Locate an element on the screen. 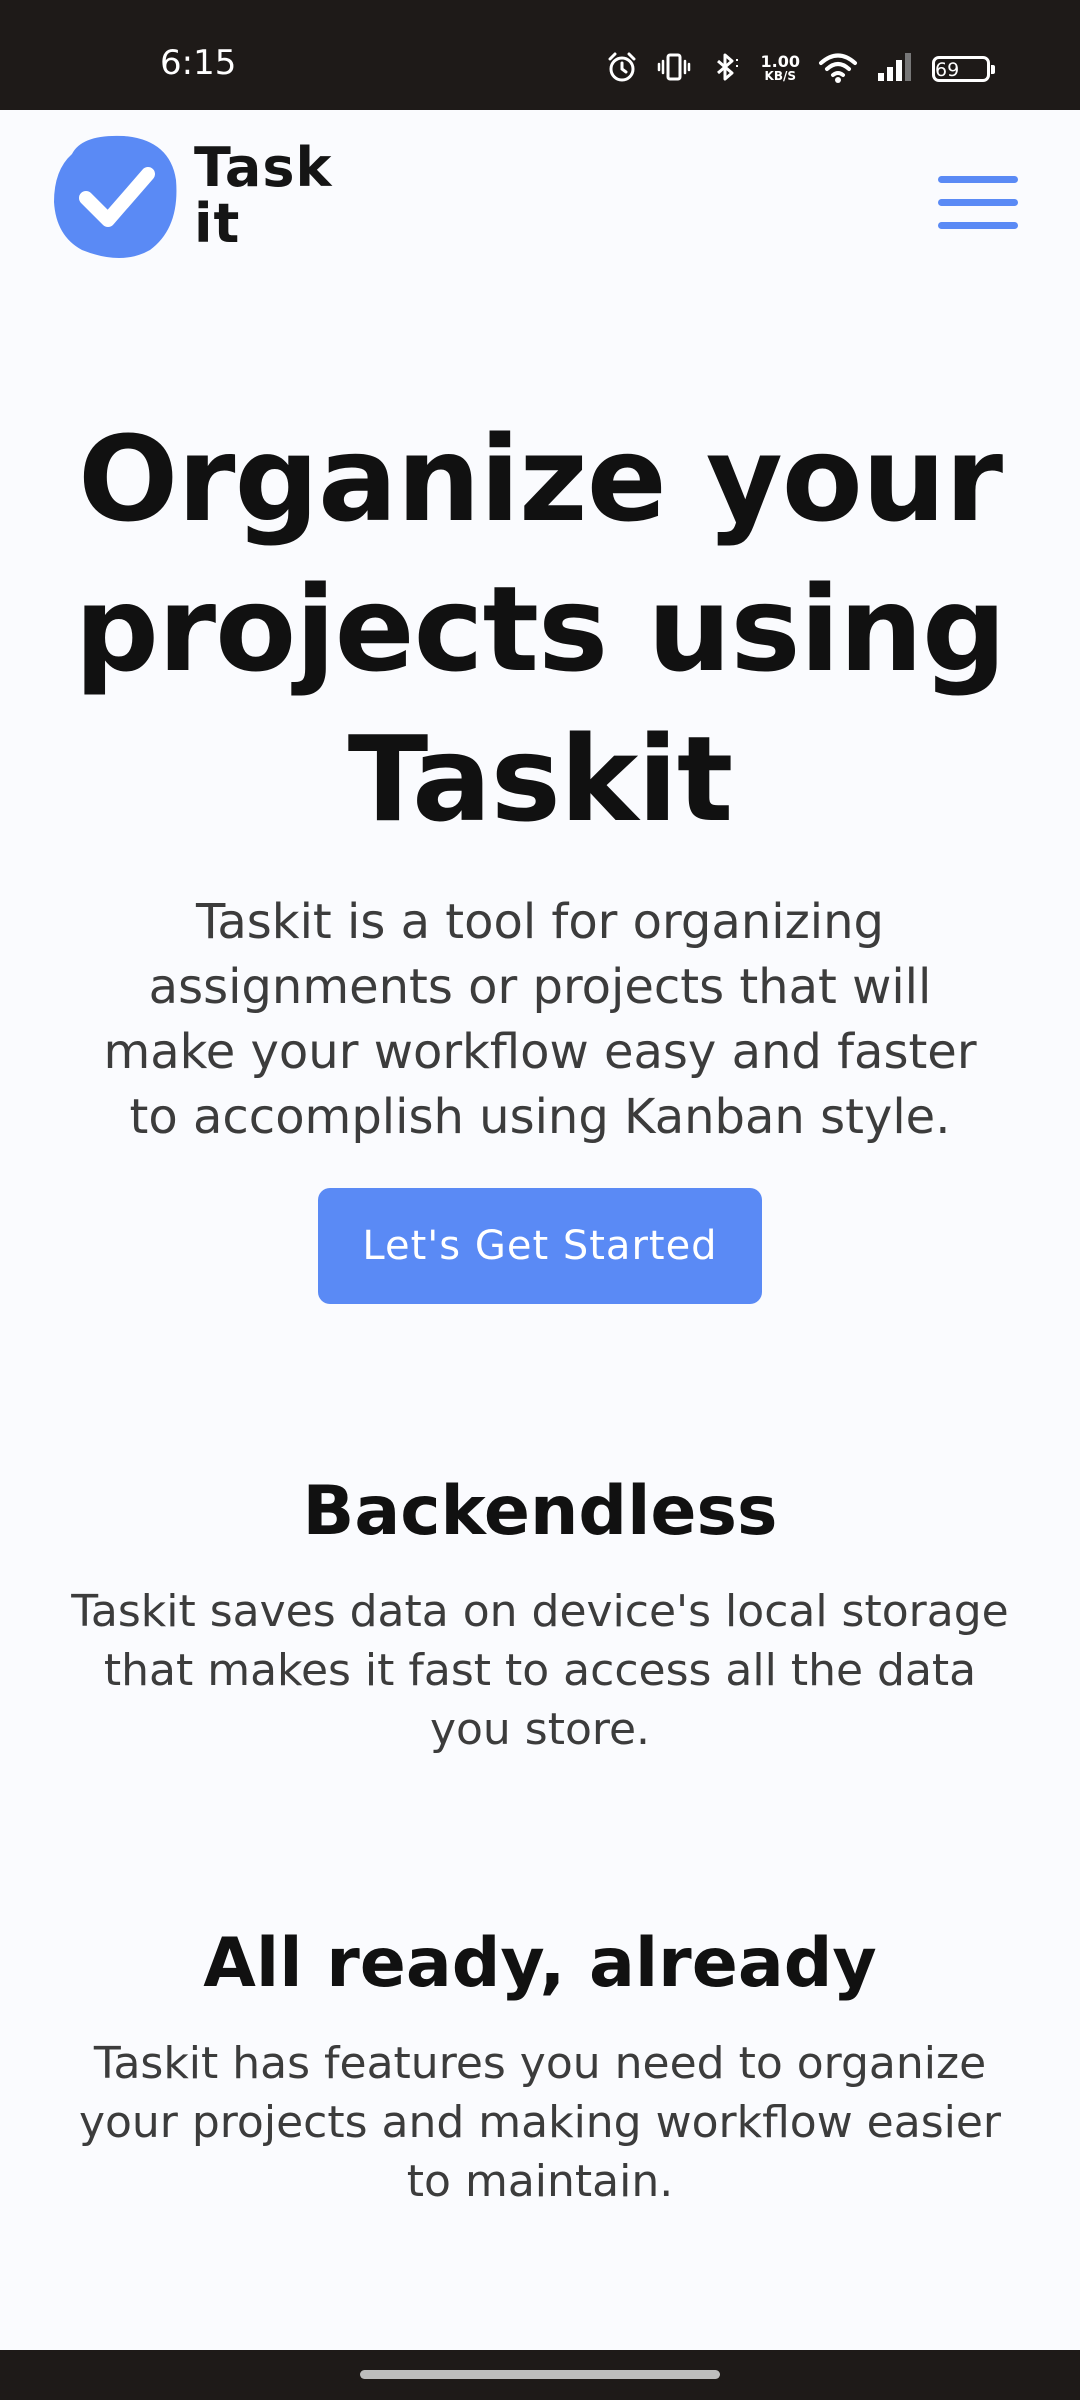 This screenshot has width=1080, height=2400. hamburger-menu-icon is located at coordinates (978, 204).